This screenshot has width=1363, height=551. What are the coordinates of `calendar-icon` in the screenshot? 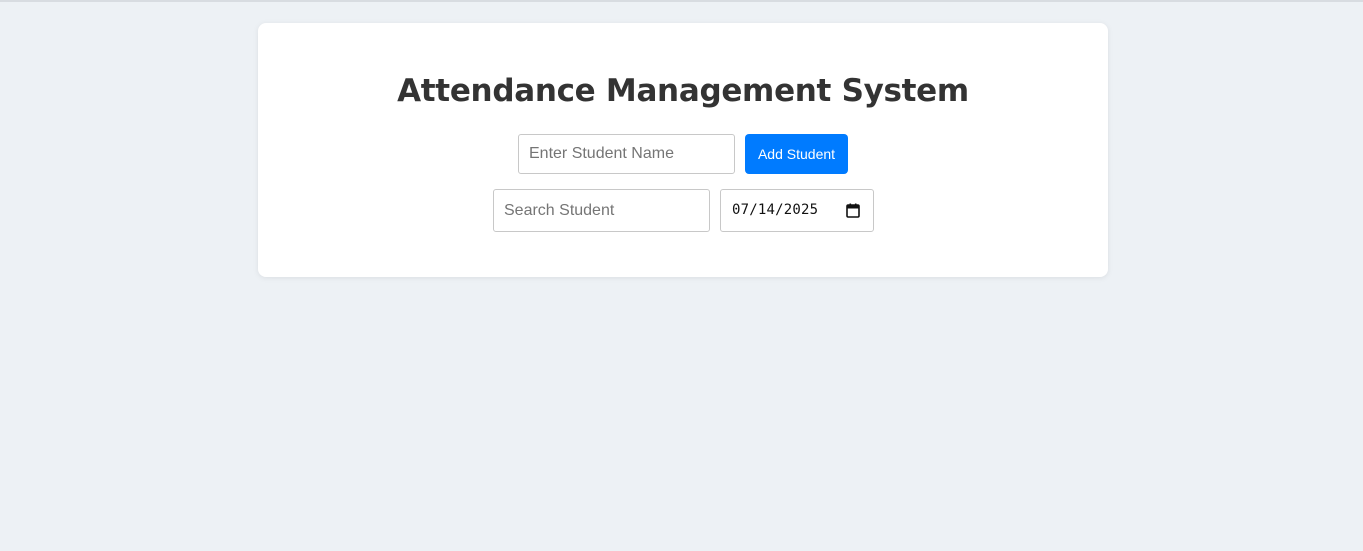 It's located at (853, 210).